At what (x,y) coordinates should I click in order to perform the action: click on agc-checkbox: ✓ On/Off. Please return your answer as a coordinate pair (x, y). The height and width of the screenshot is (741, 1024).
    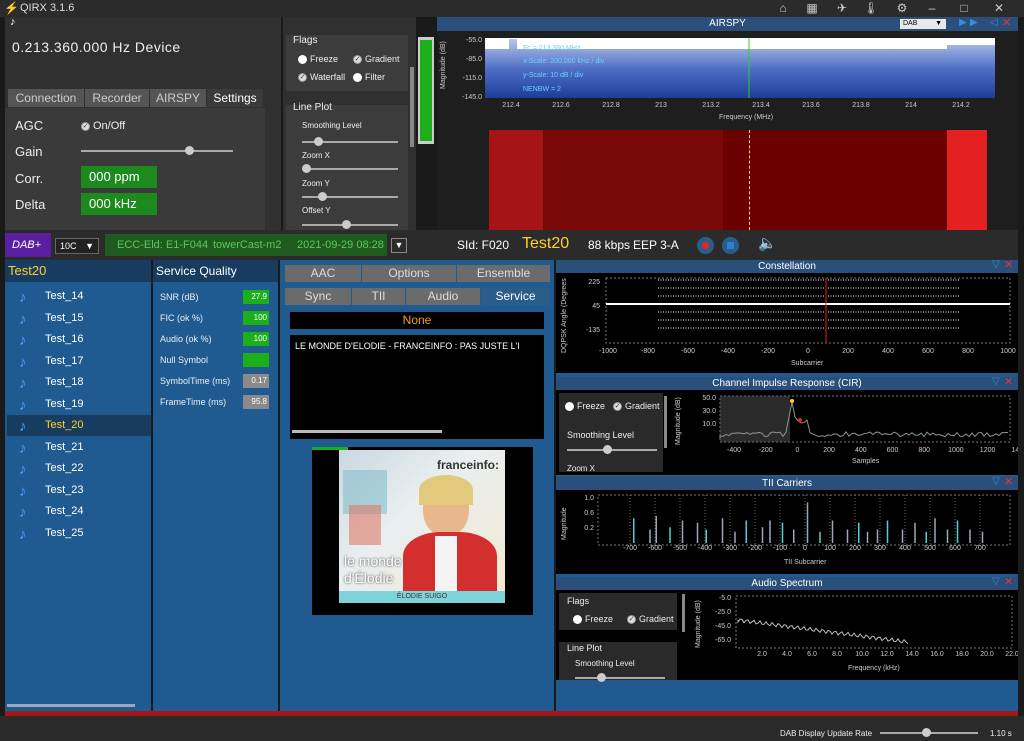
    Looking at the image, I should click on (103, 126).